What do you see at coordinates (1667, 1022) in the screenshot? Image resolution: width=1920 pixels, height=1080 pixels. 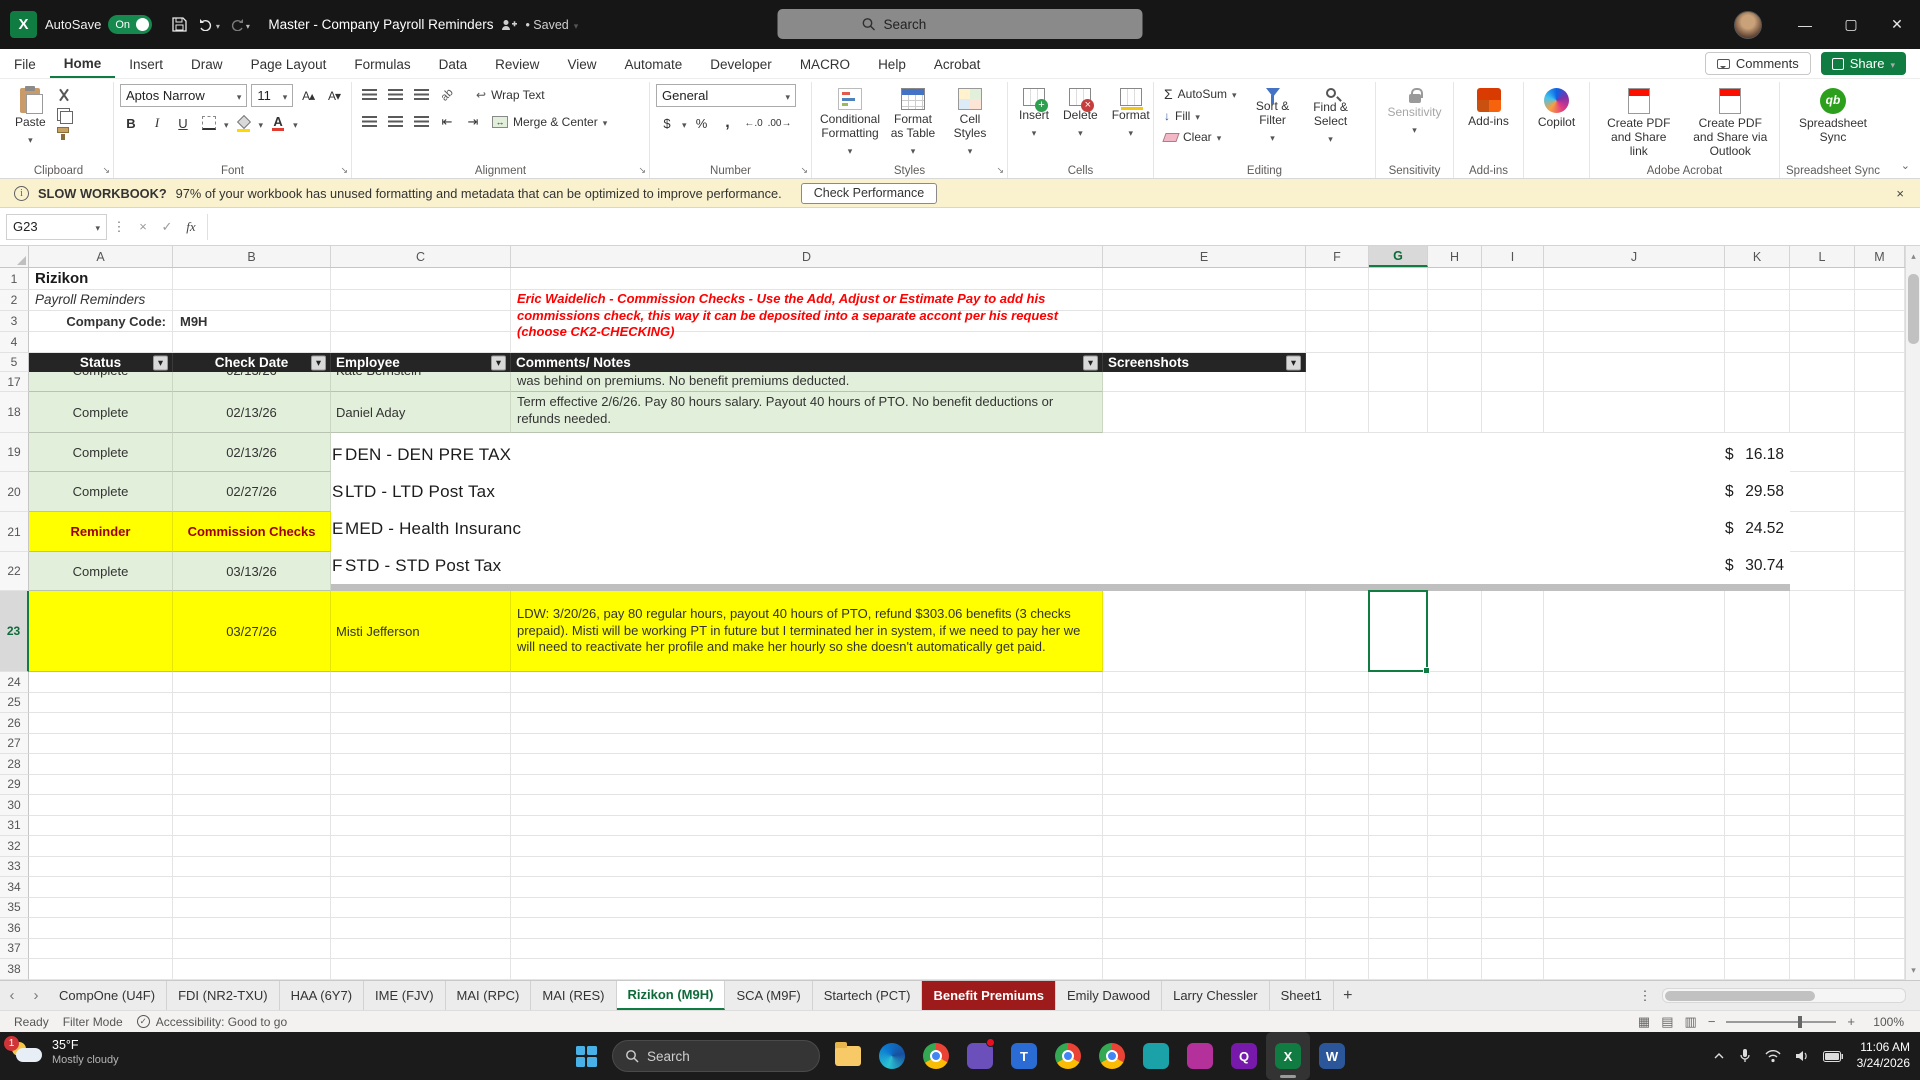 I see `page-layout-view-icon` at bounding box center [1667, 1022].